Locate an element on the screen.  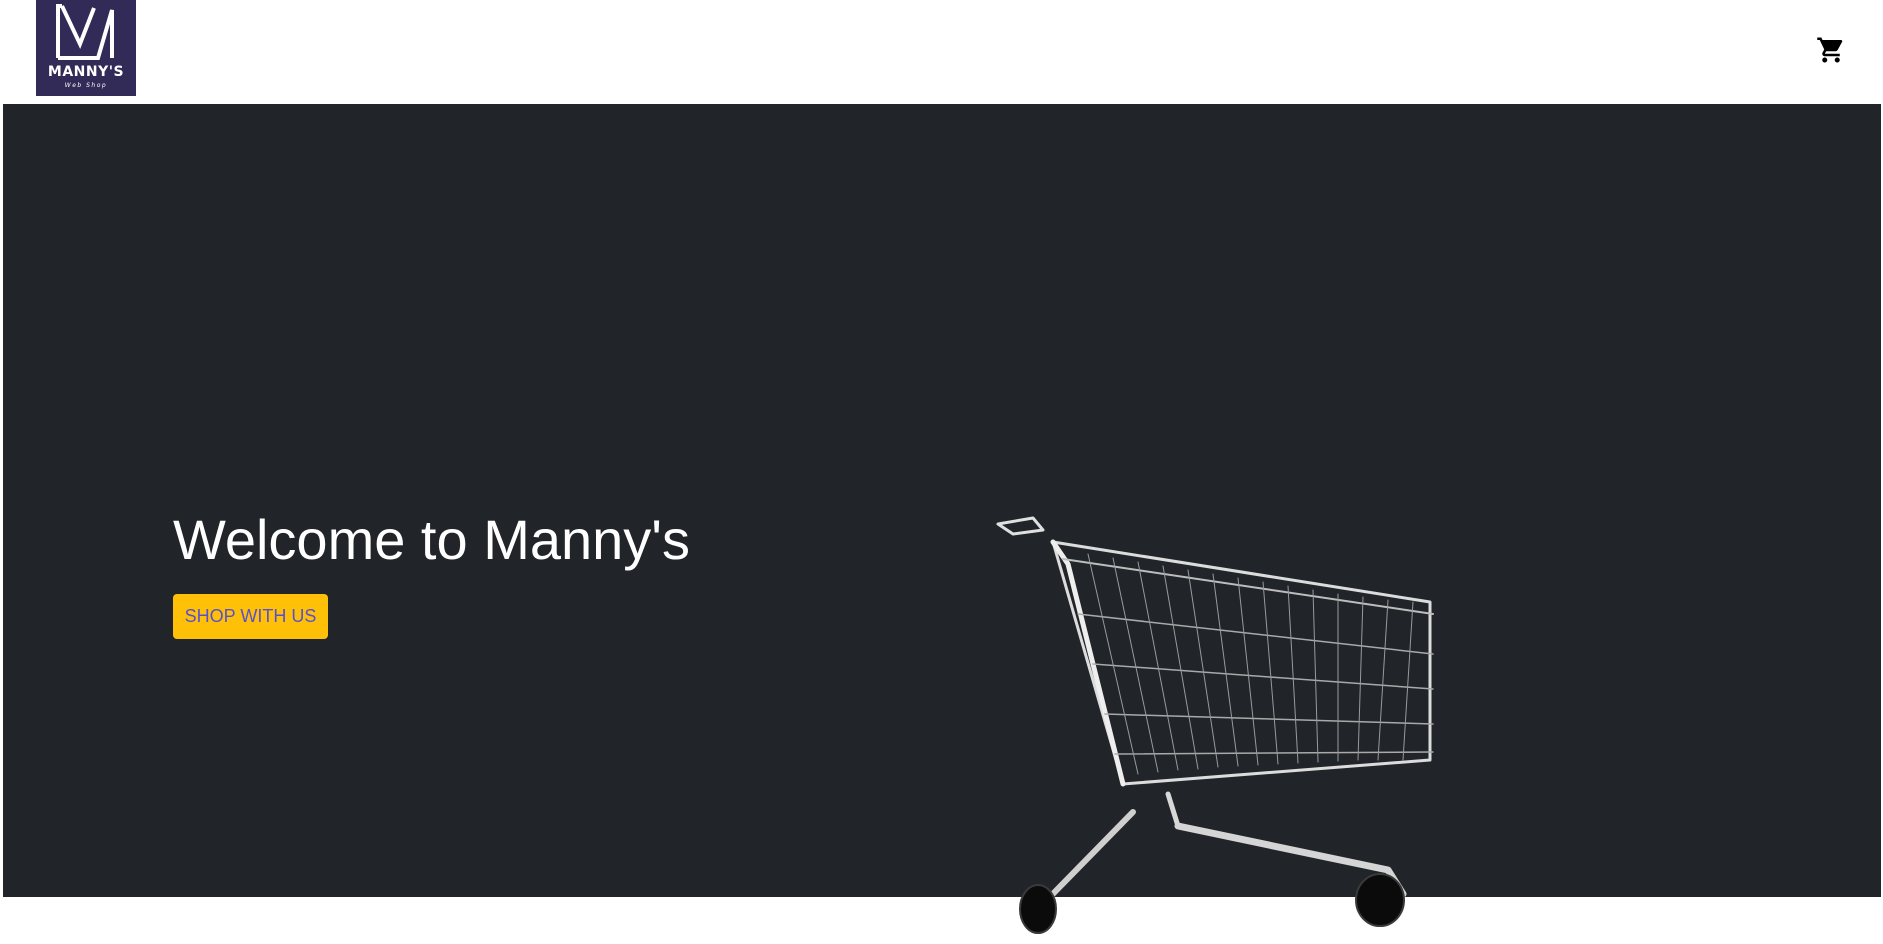
m-logo-icon is located at coordinates (85, 32).